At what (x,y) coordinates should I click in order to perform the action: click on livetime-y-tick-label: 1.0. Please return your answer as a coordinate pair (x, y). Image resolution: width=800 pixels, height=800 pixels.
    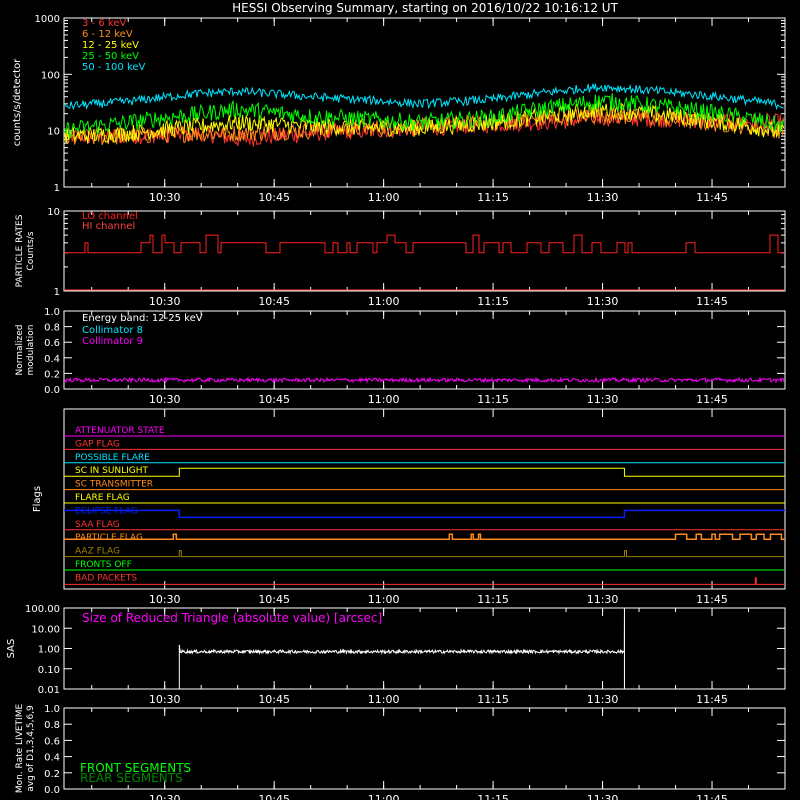
    Looking at the image, I should click on (52, 709).